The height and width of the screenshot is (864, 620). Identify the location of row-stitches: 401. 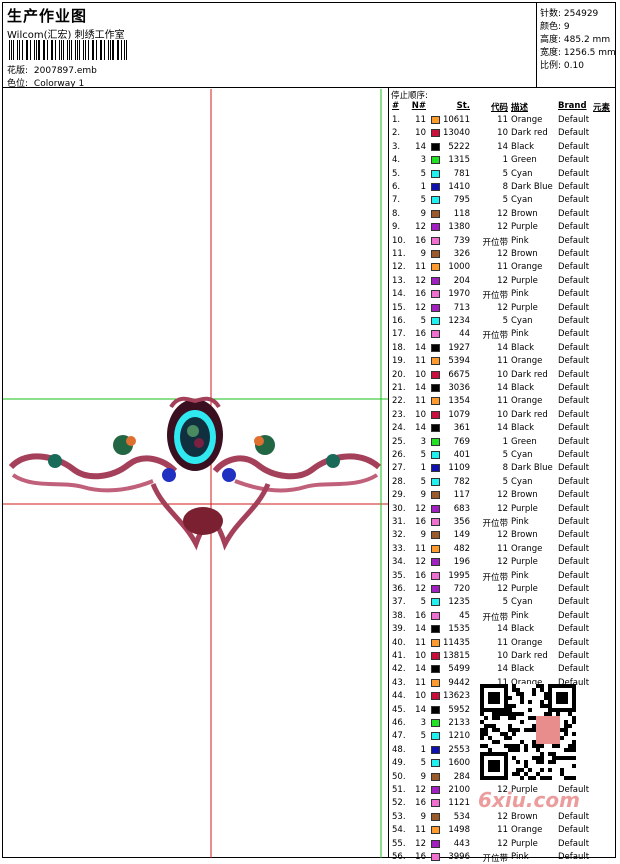
(461, 455).